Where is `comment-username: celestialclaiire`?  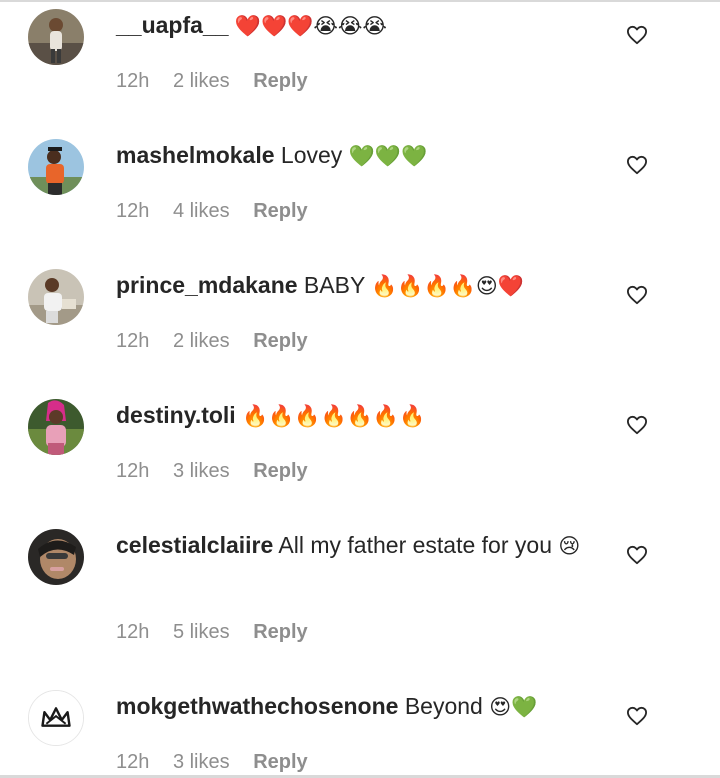
comment-username: celestialclaiire is located at coordinates (194, 545).